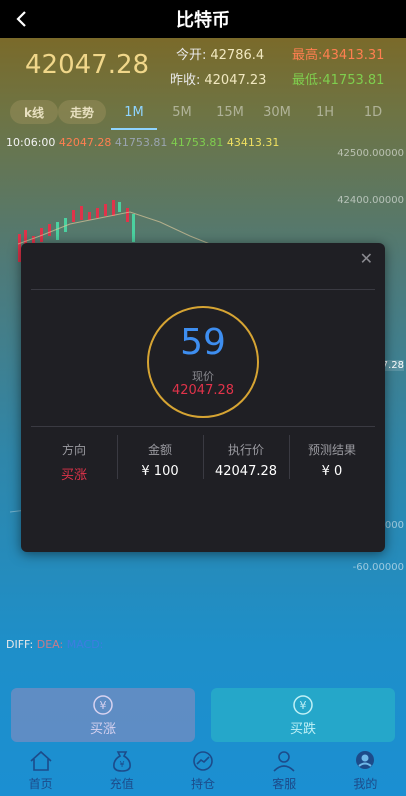  I want to click on tab-5m: 5M, so click(182, 112).